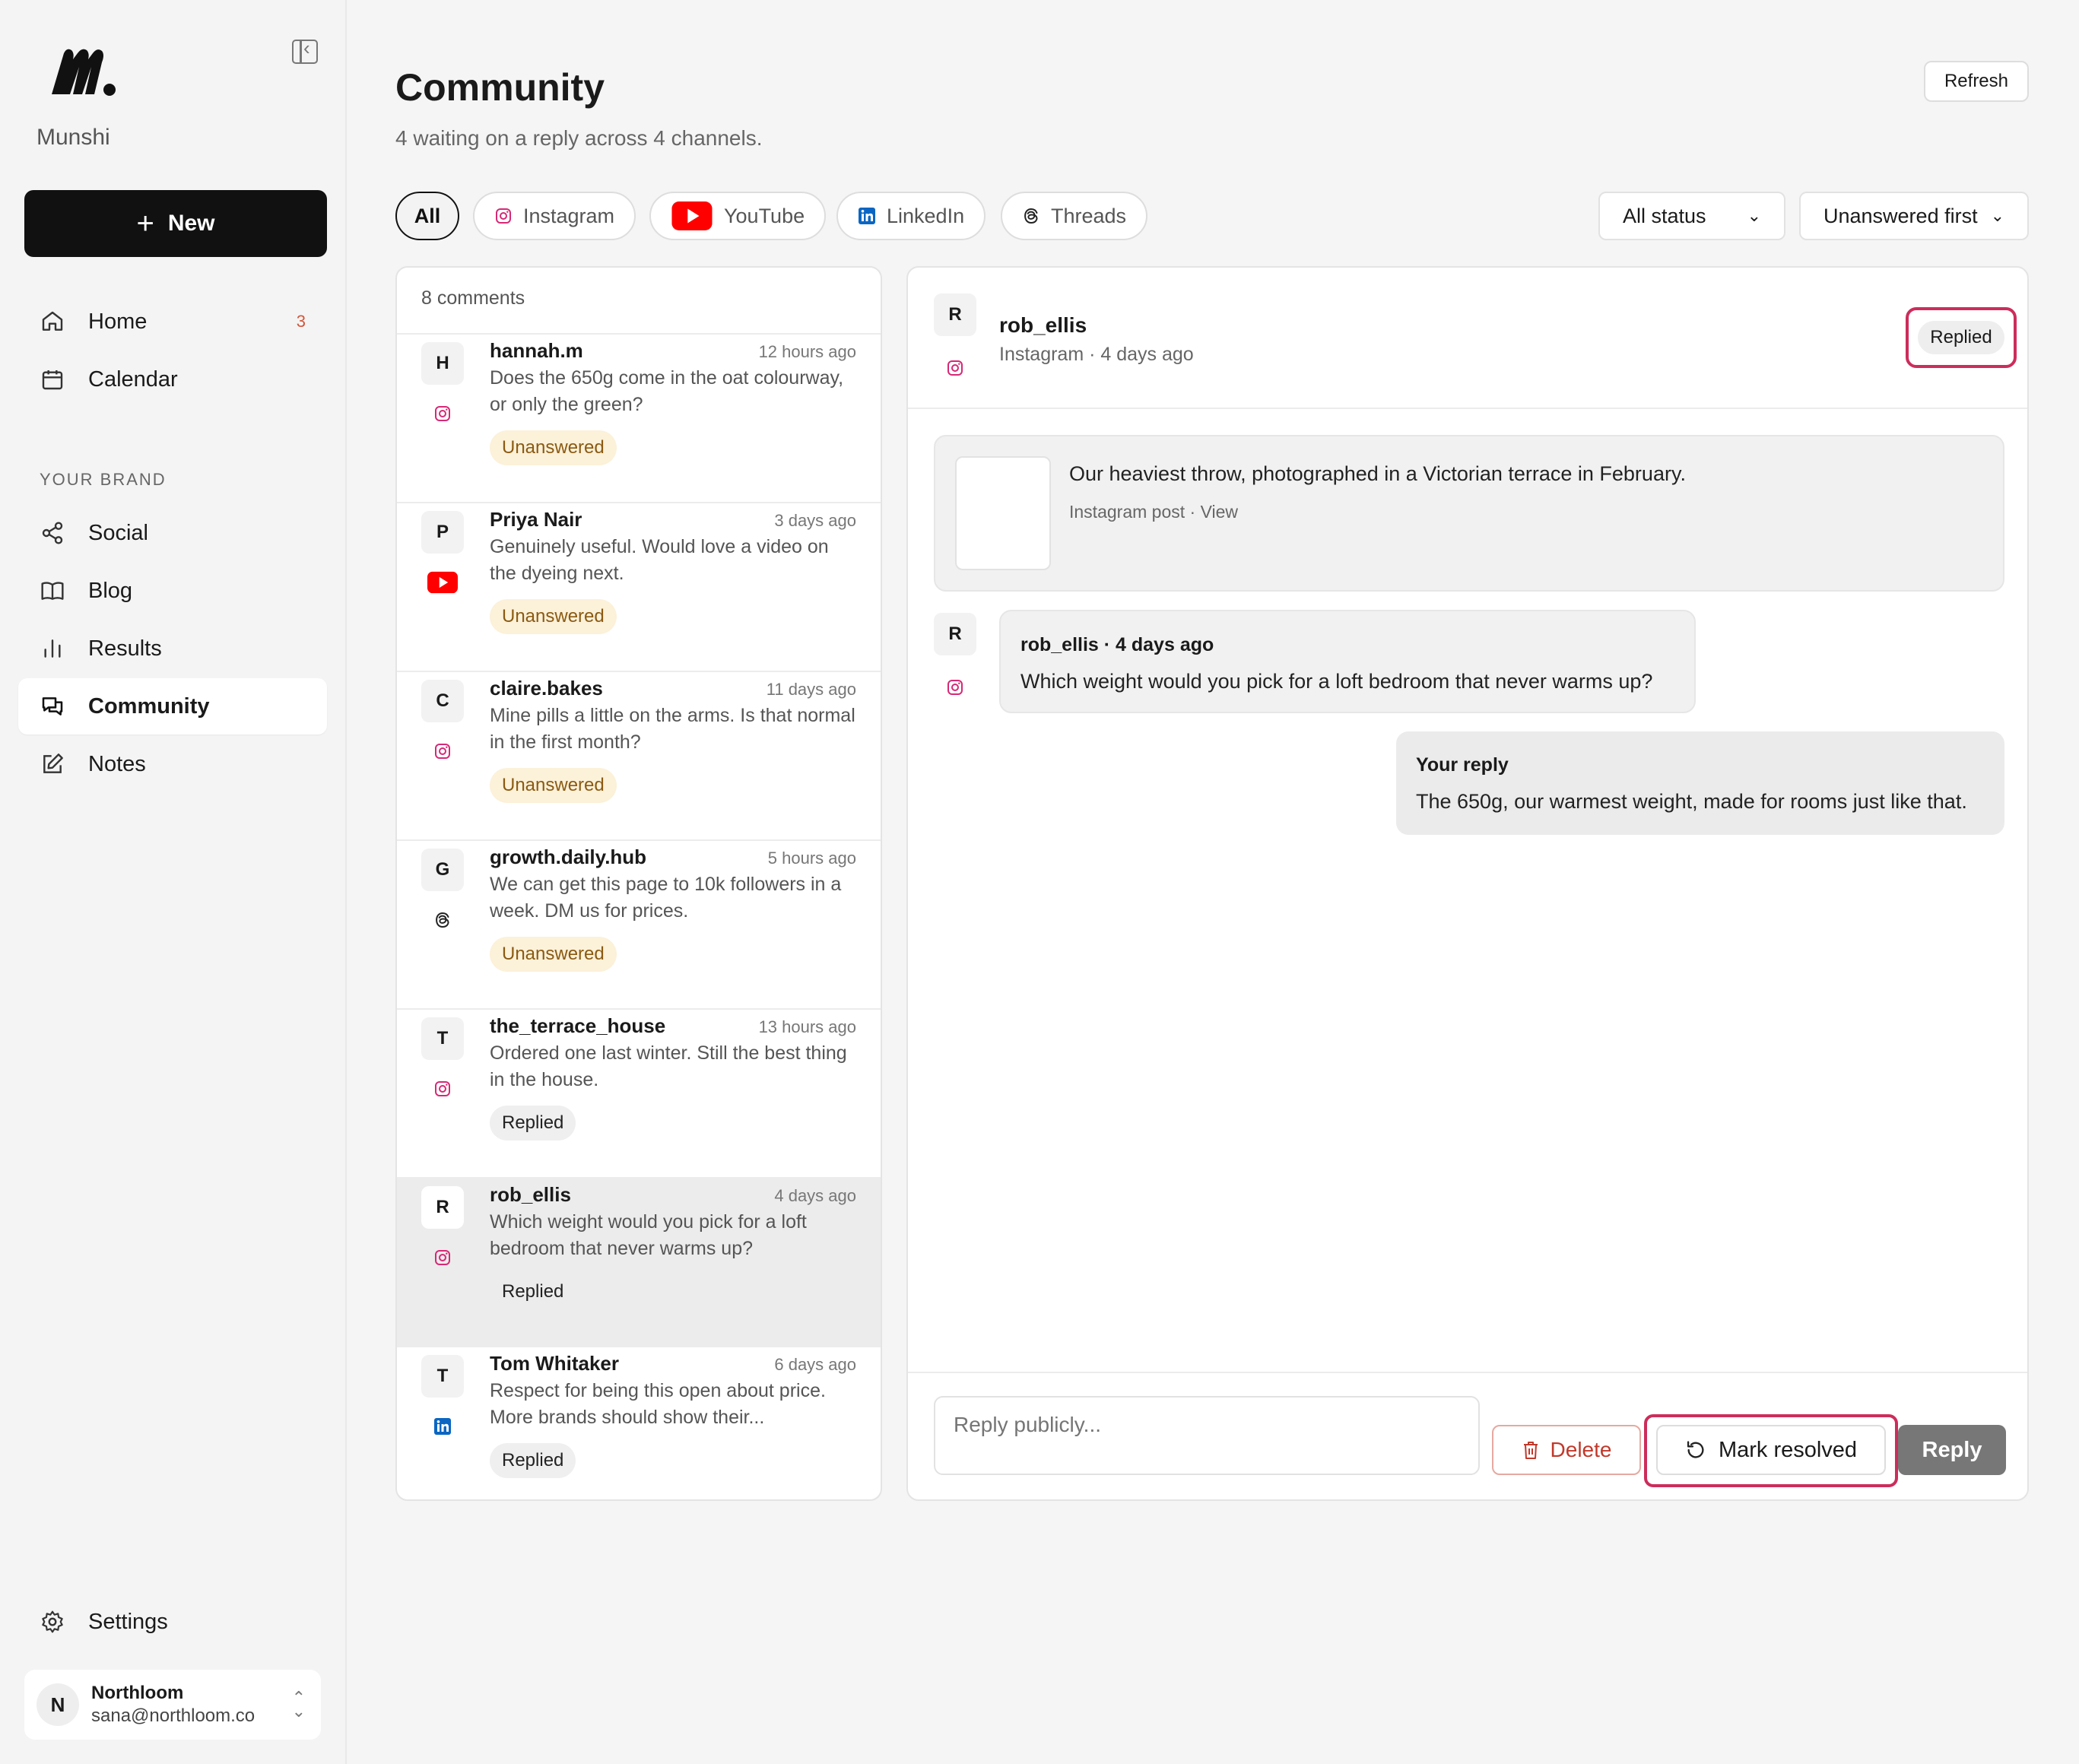  I want to click on delete-button: Delete, so click(1566, 1450).